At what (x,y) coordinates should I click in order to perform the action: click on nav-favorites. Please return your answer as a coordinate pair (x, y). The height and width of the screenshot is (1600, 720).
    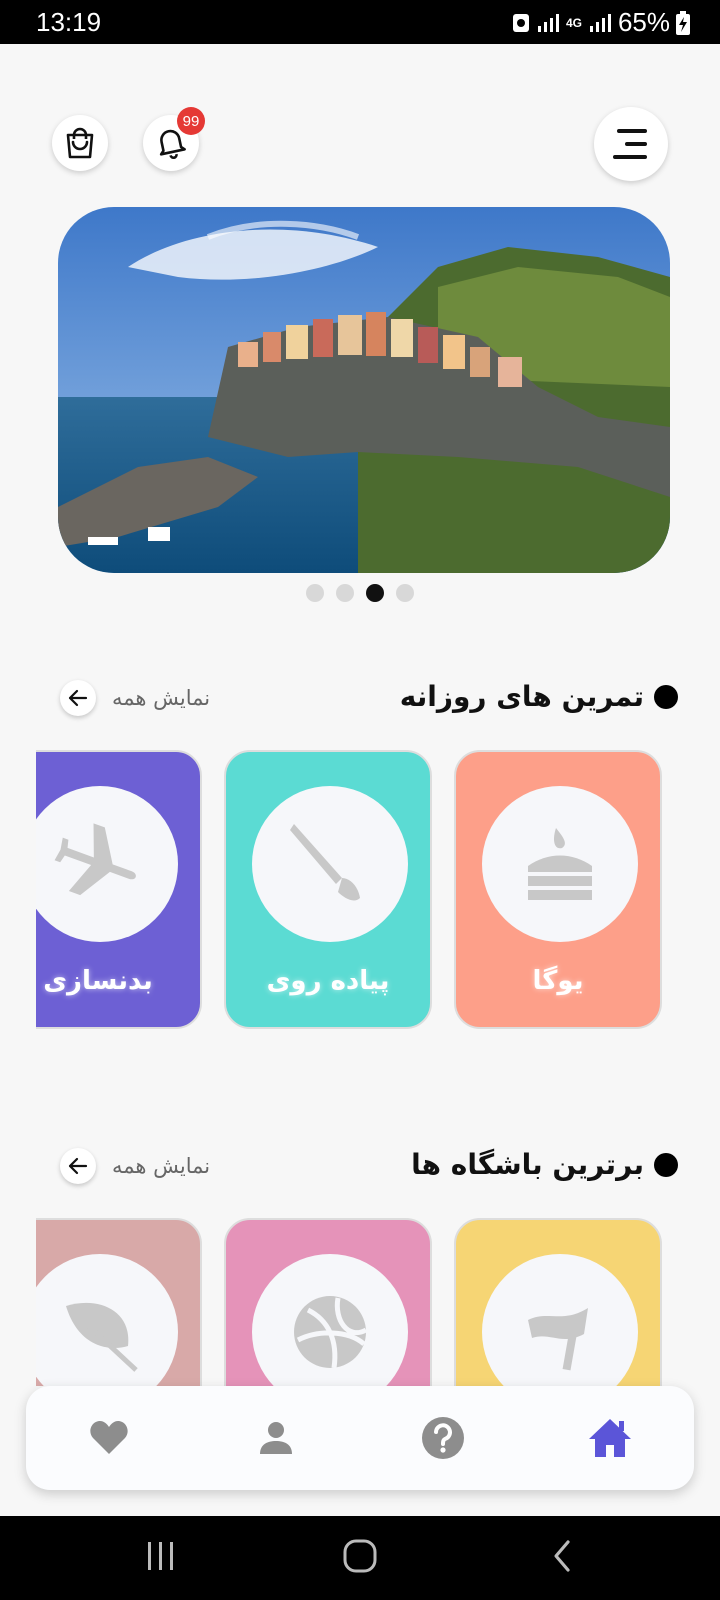
    Looking at the image, I should click on (109, 1438).